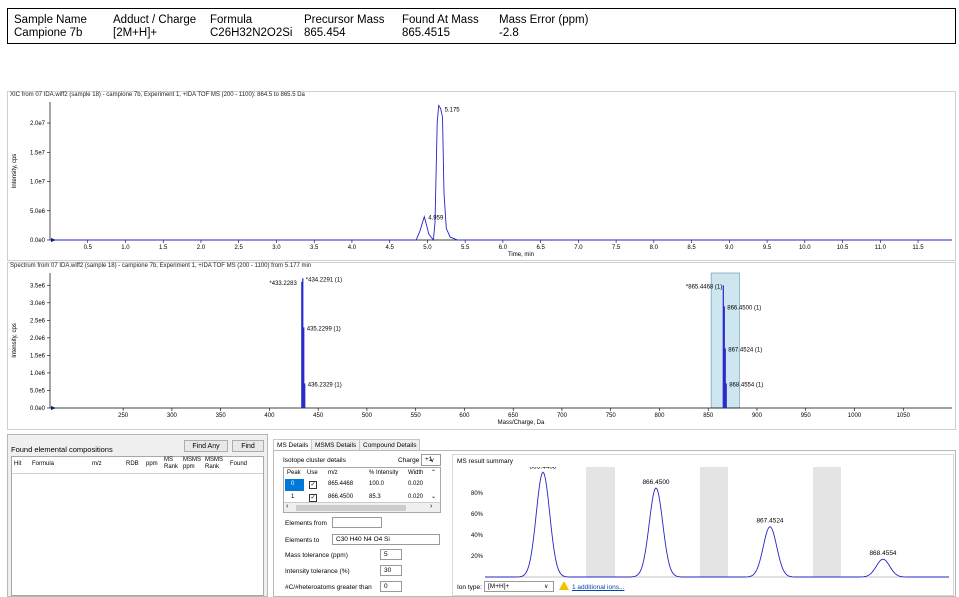 This screenshot has width=959, height=597. Describe the element at coordinates (391, 554) in the screenshot. I see `mass-tolerance-input: 5` at that location.